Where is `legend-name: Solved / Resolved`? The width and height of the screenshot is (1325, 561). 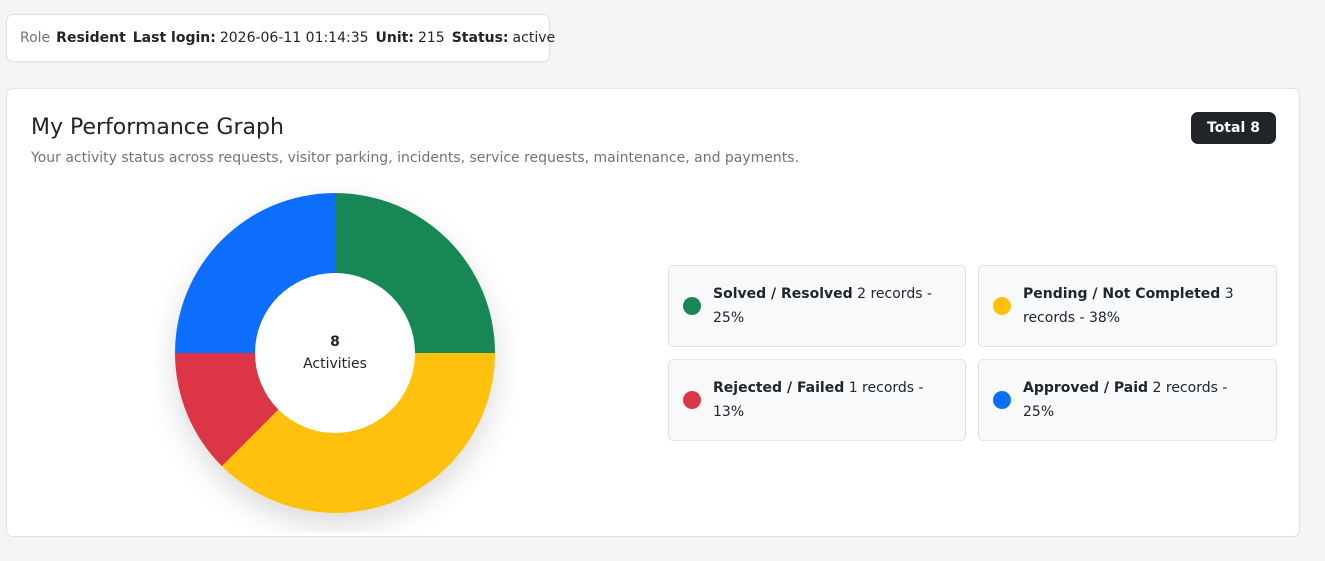
legend-name: Solved / Resolved is located at coordinates (783, 294).